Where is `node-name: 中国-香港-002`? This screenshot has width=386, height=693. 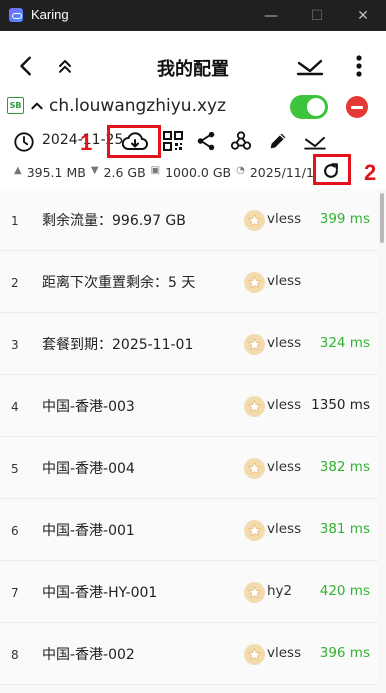
node-name: 中国-香港-002 is located at coordinates (88, 655).